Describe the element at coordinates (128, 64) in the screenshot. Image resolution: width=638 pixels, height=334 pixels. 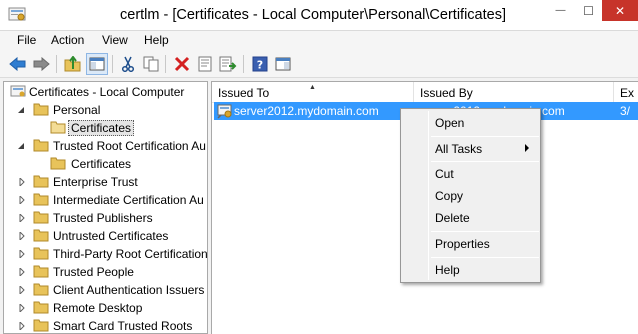
I see `cut-button` at that location.